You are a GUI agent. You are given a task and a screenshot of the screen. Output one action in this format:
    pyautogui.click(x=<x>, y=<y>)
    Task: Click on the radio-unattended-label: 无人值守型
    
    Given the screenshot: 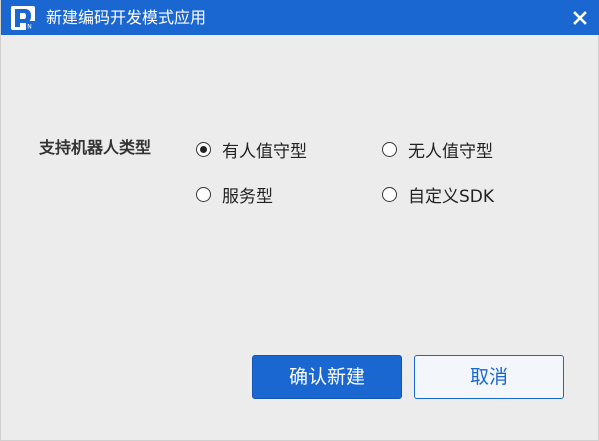 What is the action you would take?
    pyautogui.click(x=450, y=151)
    